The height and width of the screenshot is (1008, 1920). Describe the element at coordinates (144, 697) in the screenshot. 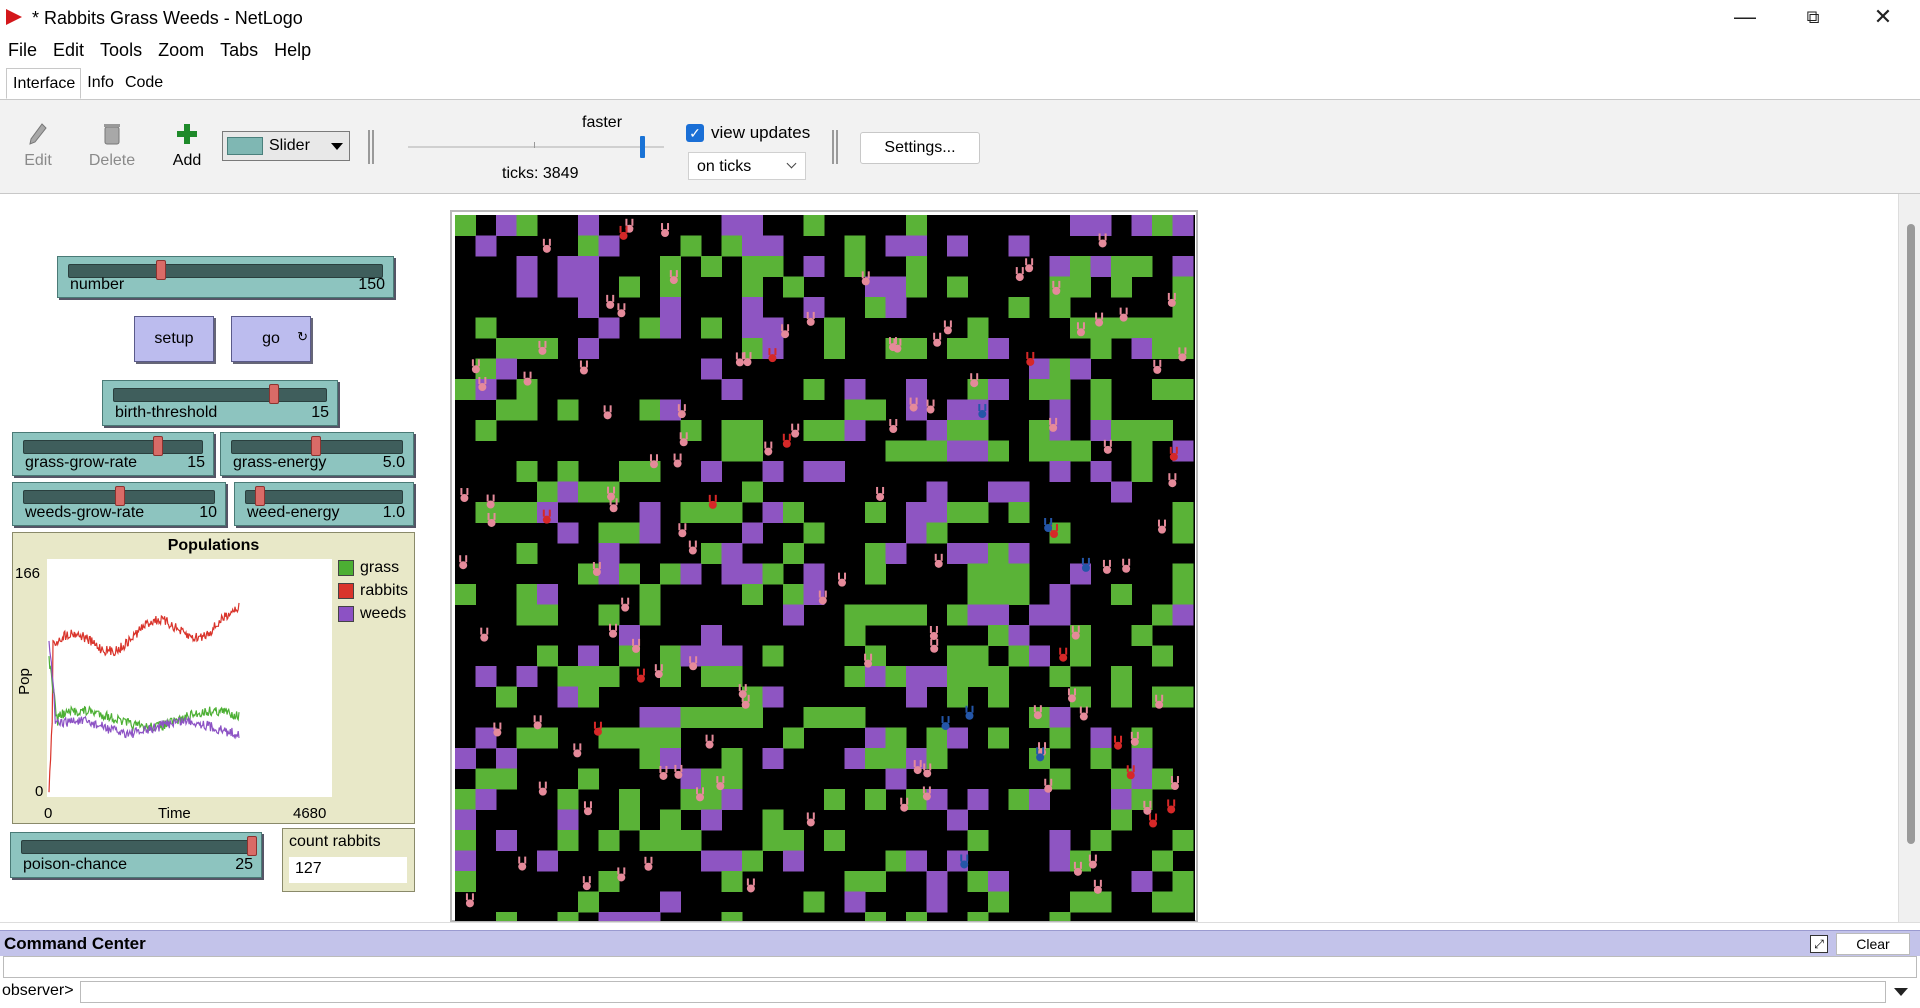

I see `plot-lines` at that location.